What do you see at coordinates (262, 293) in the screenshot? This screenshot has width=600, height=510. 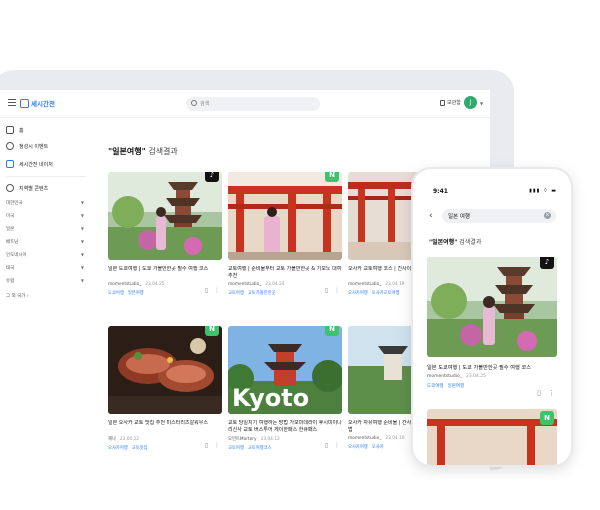 I see `tag-link: 교토가볼만한곳` at bounding box center [262, 293].